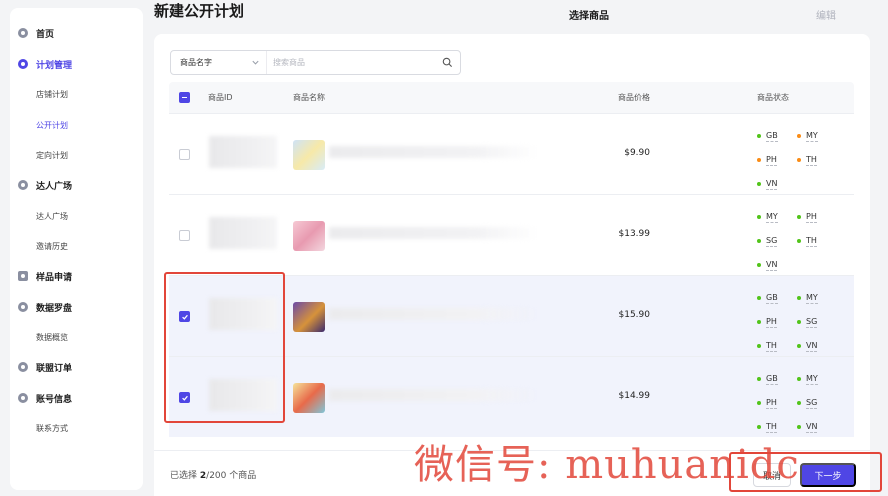 This screenshot has width=888, height=496. Describe the element at coordinates (23, 33) in the screenshot. I see `home-icon` at that location.